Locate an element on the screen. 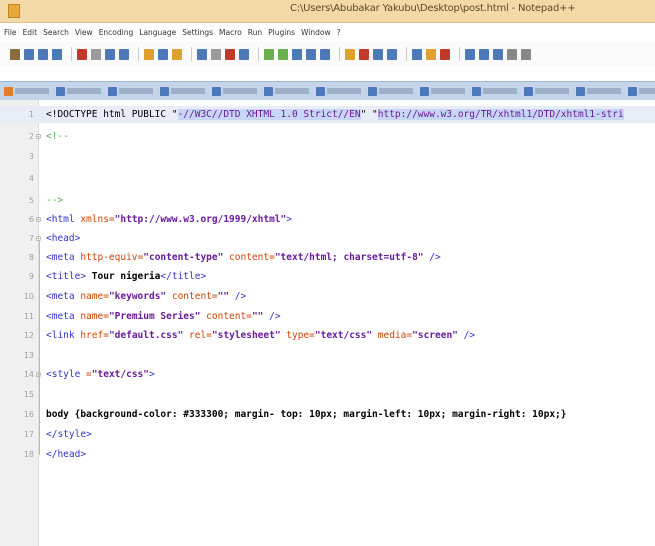 The width and height of the screenshot is (655, 546). code-line: 14⊟<style ="text/css"> is located at coordinates (327, 374).